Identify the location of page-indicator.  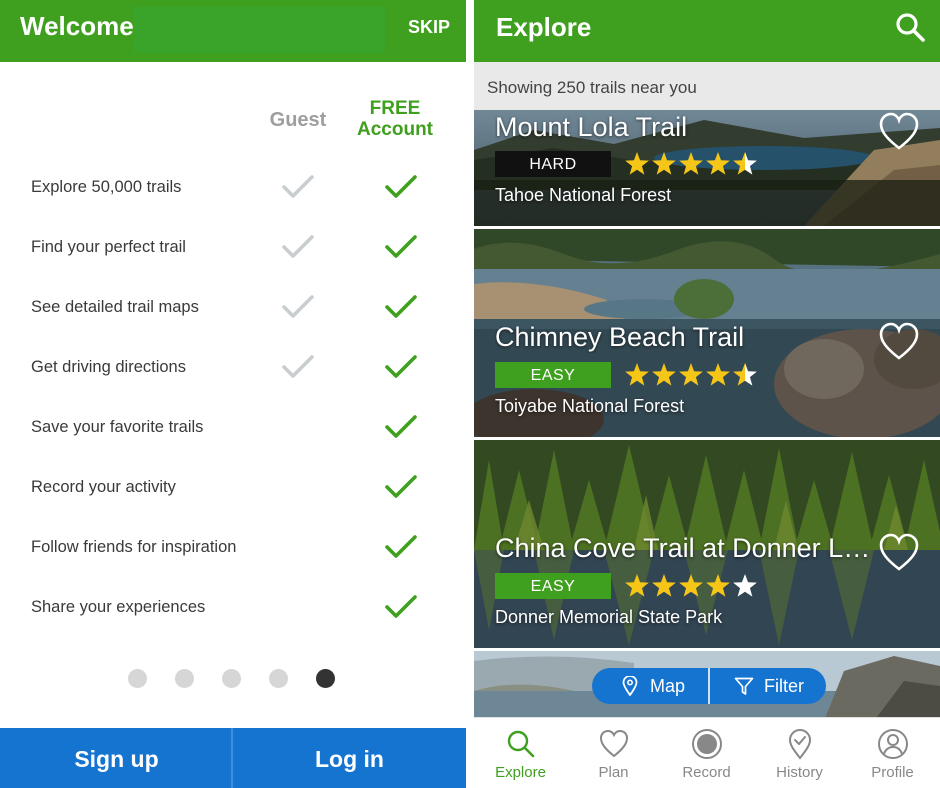
(233, 679).